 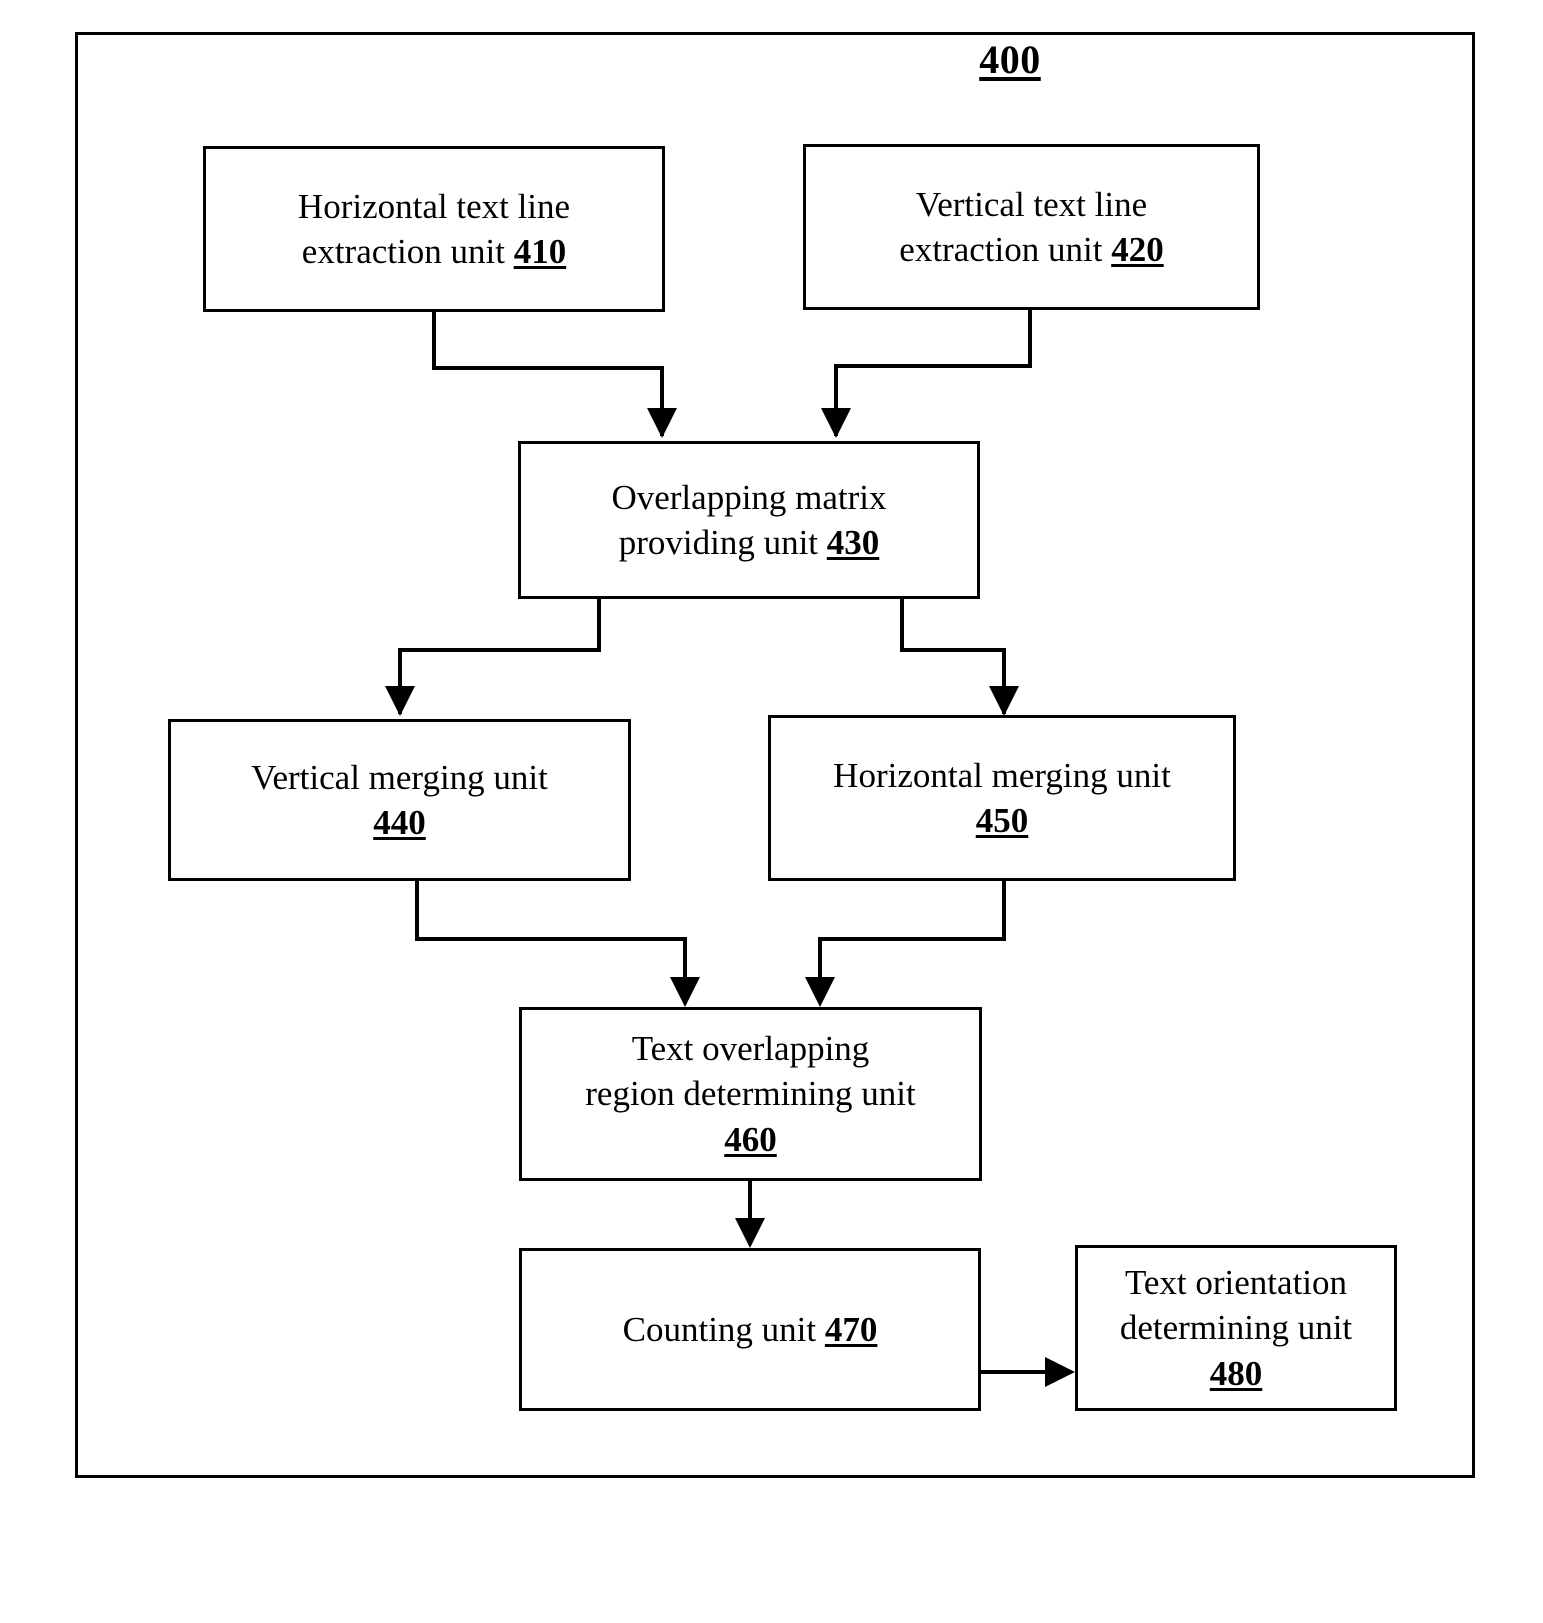 I want to click on node-440-label: Vertical merging unit 440, so click(x=399, y=800).